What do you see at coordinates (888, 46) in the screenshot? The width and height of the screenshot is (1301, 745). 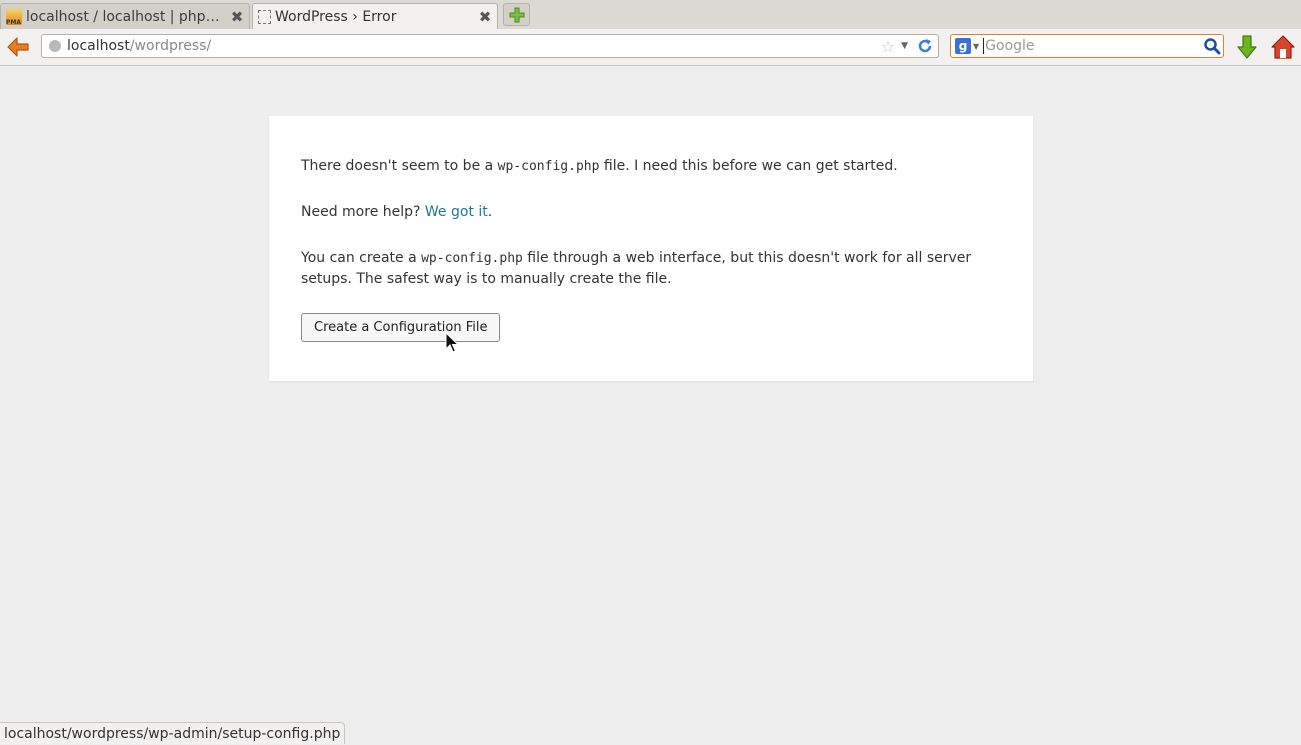 I see `bookmark-star-icon: ☆` at bounding box center [888, 46].